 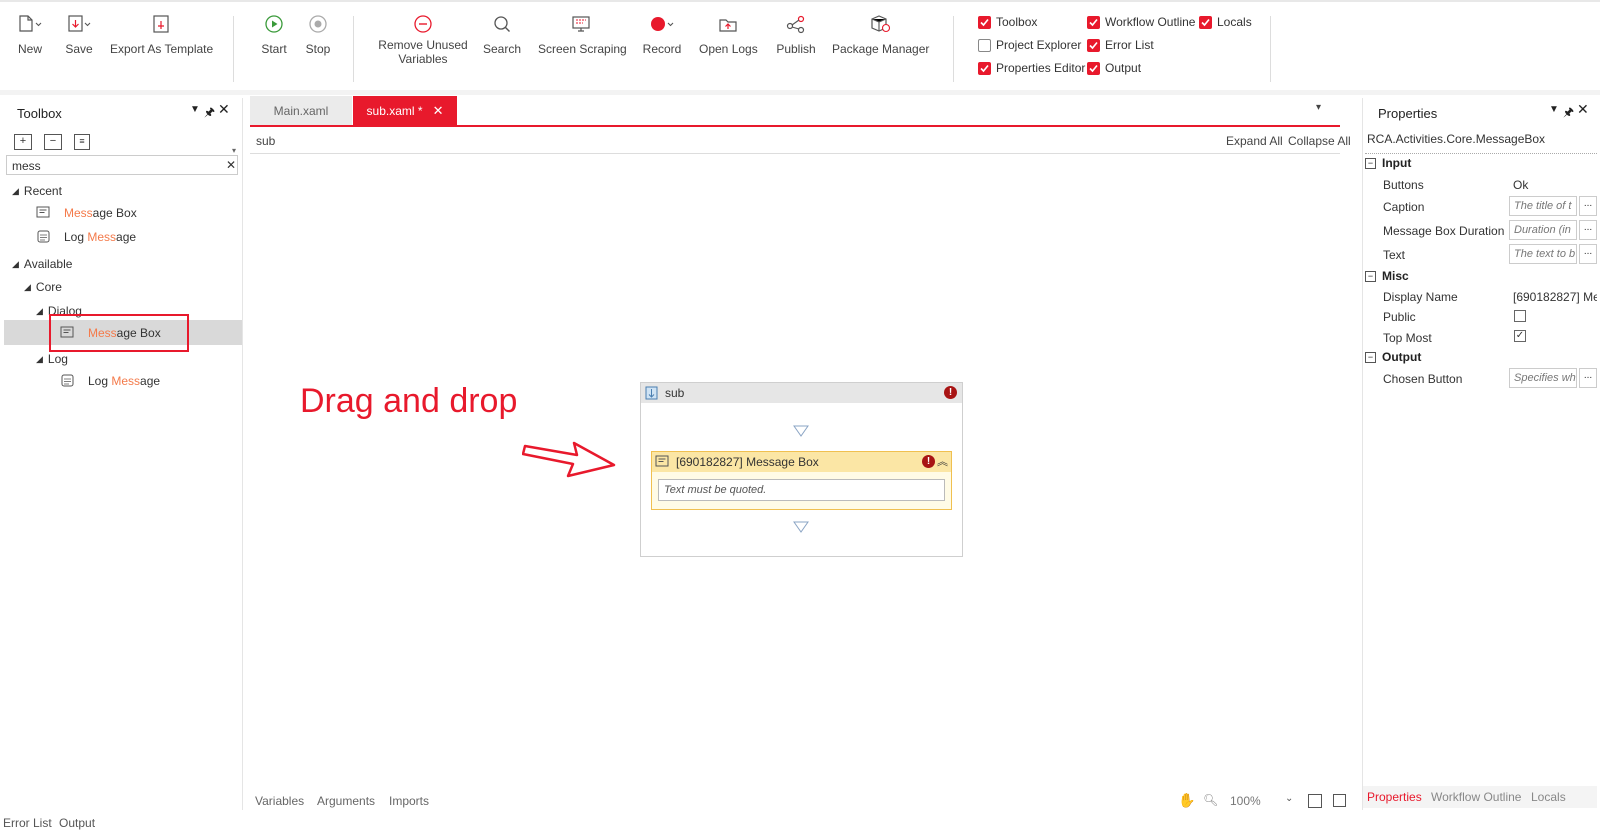 I want to click on locals-checkbox-label: Locals, so click(x=1234, y=22).